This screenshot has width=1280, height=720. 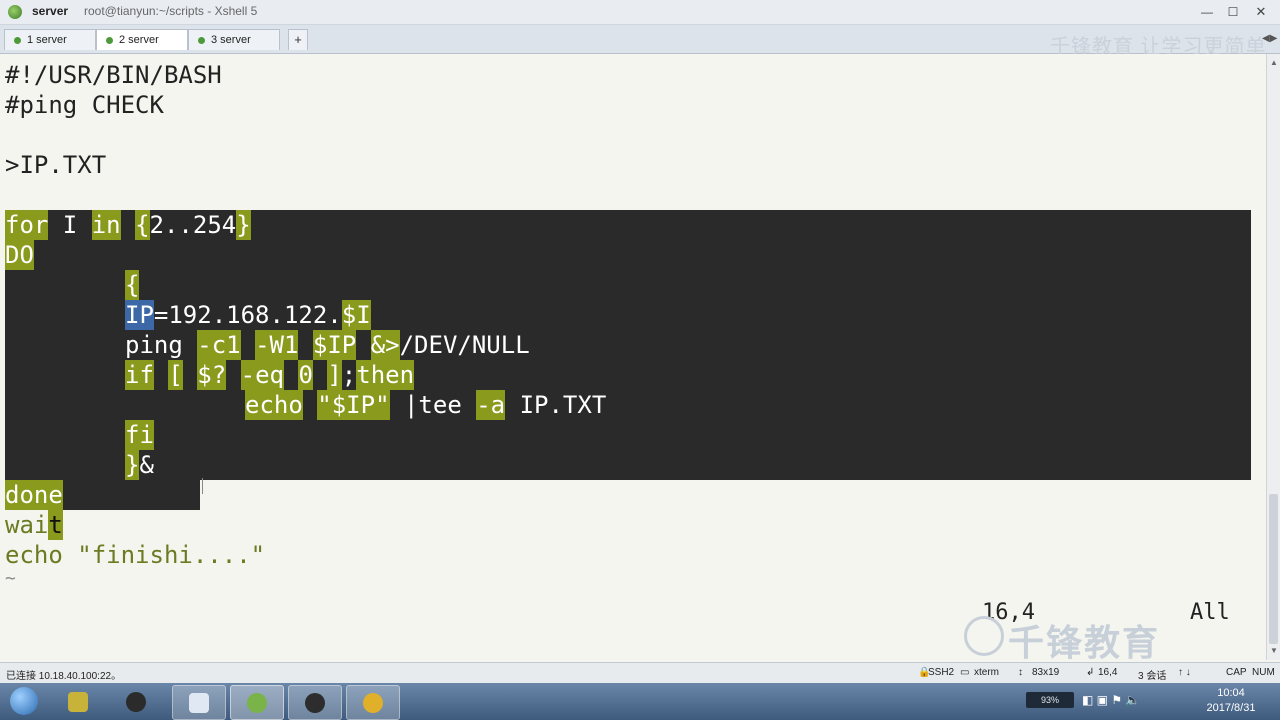 I want to click on truncate-text: >IP.TXT, so click(x=56, y=165).